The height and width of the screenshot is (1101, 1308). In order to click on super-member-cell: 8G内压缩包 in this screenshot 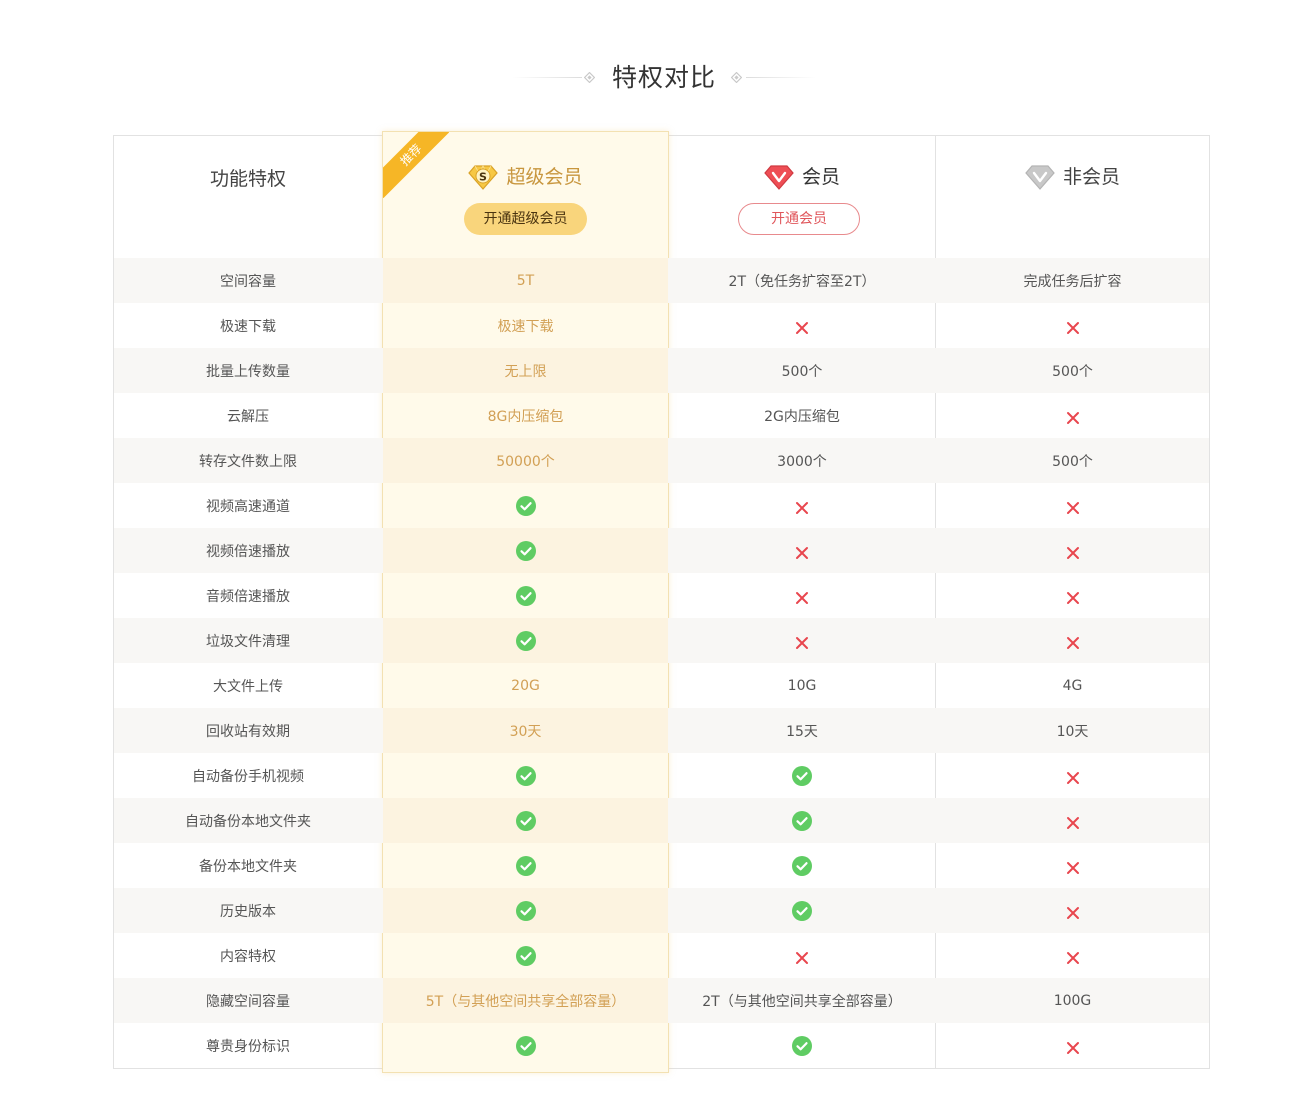, I will do `click(525, 416)`.